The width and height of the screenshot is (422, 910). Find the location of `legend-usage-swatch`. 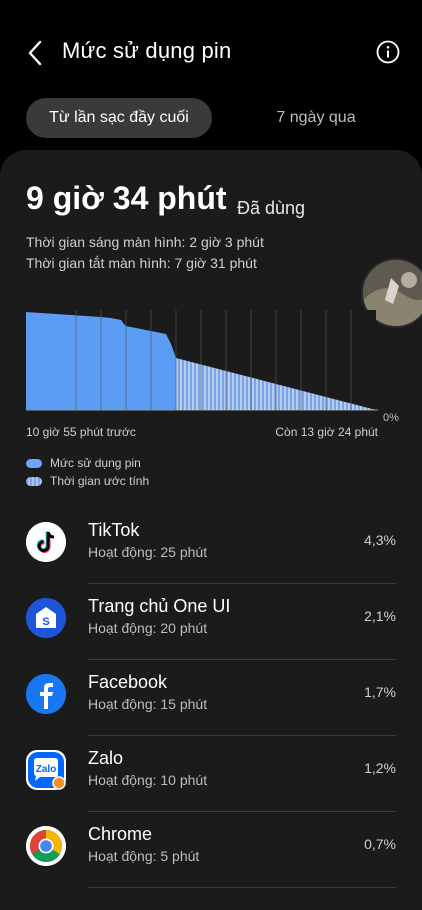

legend-usage-swatch is located at coordinates (34, 463).